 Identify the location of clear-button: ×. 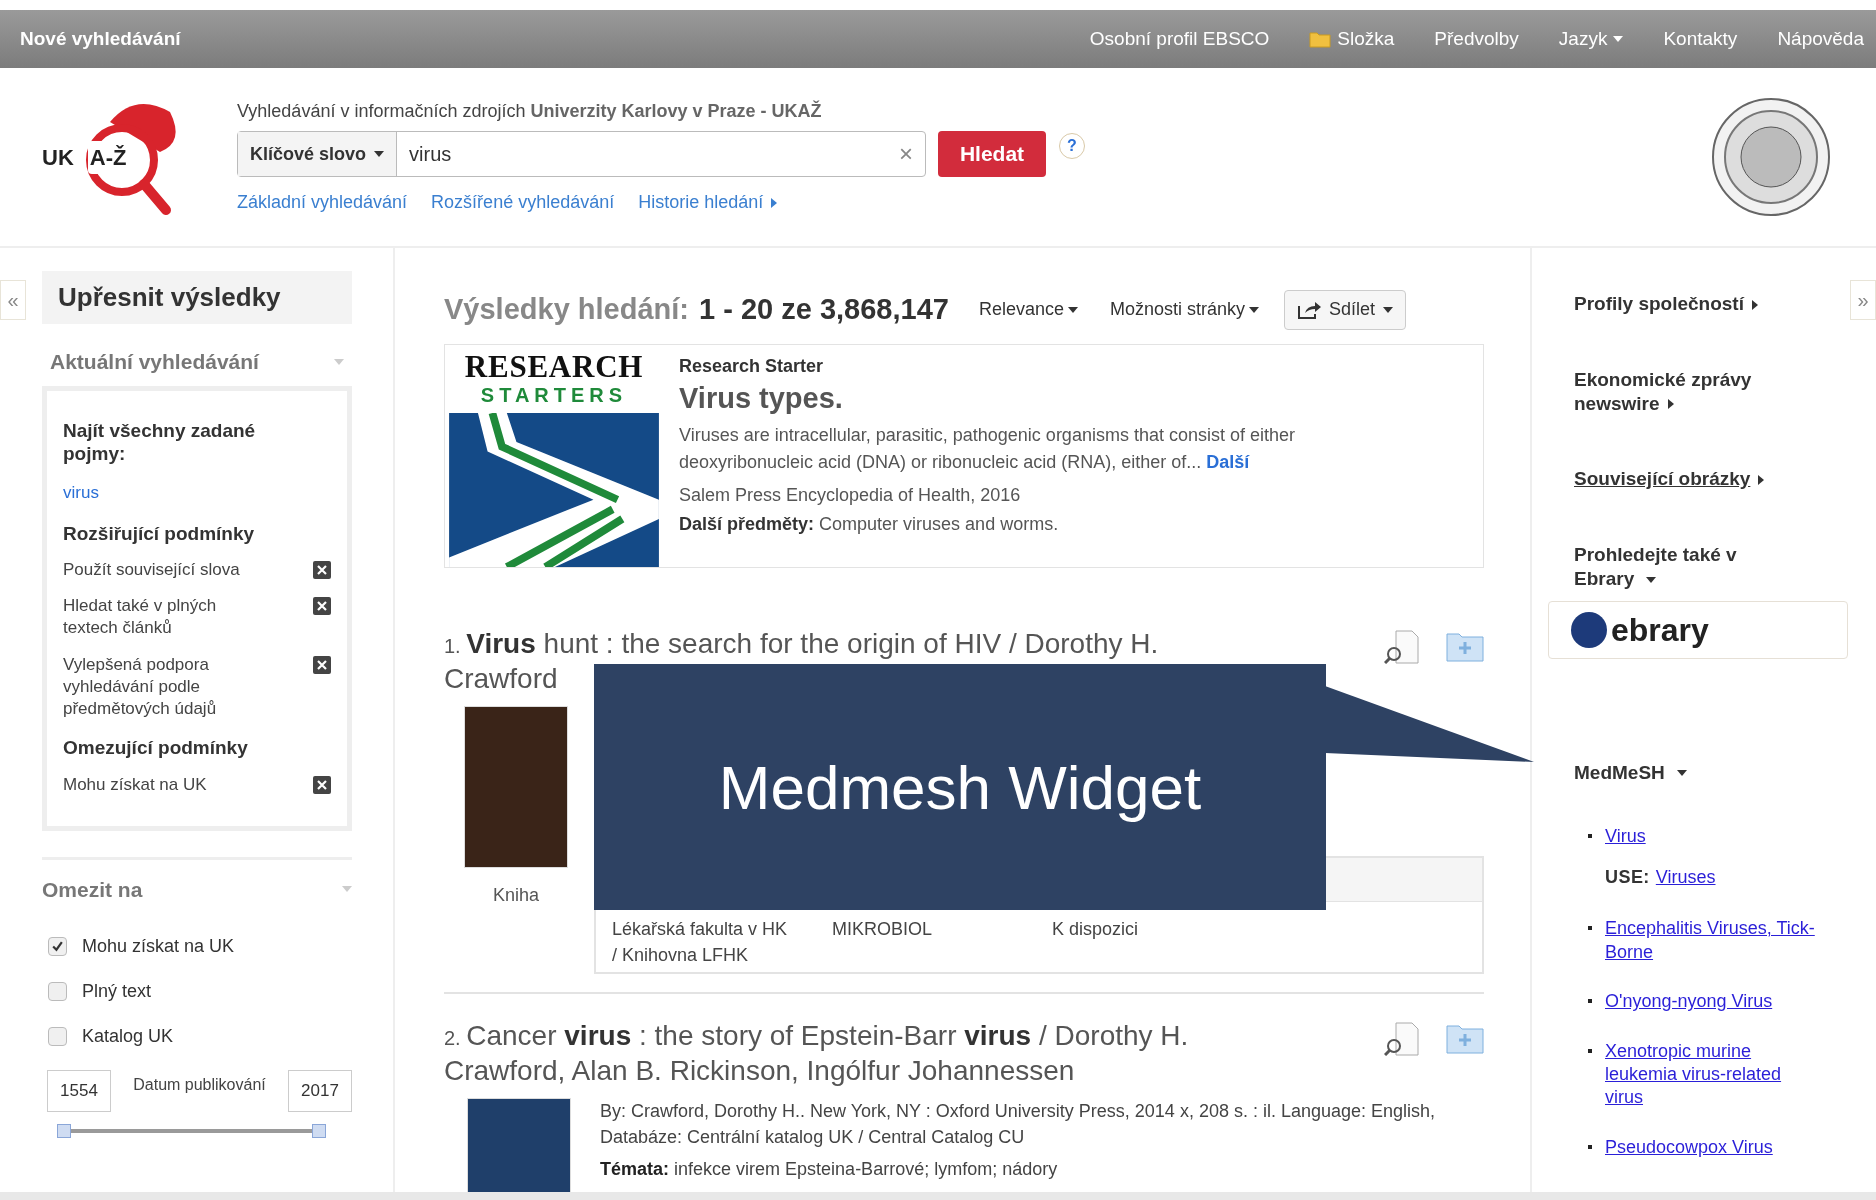
(906, 154).